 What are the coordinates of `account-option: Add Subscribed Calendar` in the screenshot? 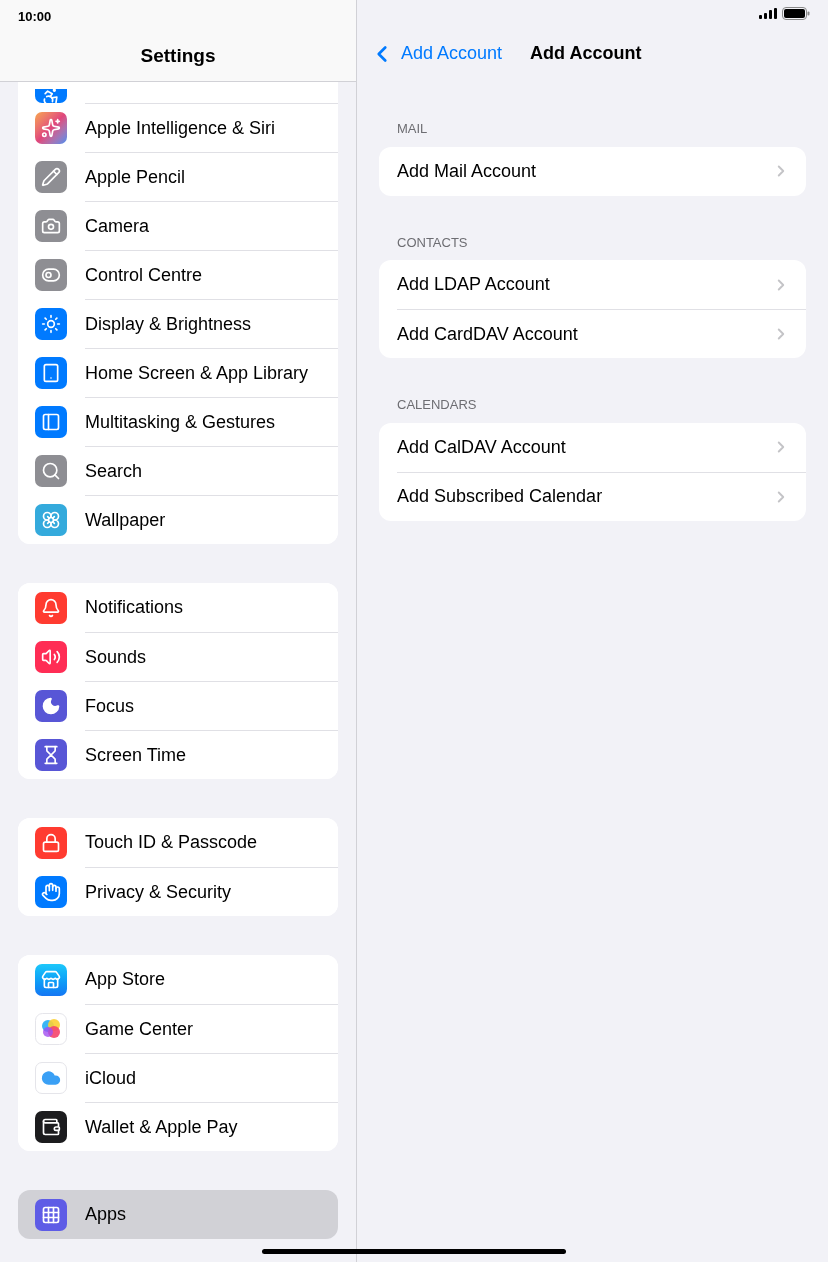 It's located at (592, 496).